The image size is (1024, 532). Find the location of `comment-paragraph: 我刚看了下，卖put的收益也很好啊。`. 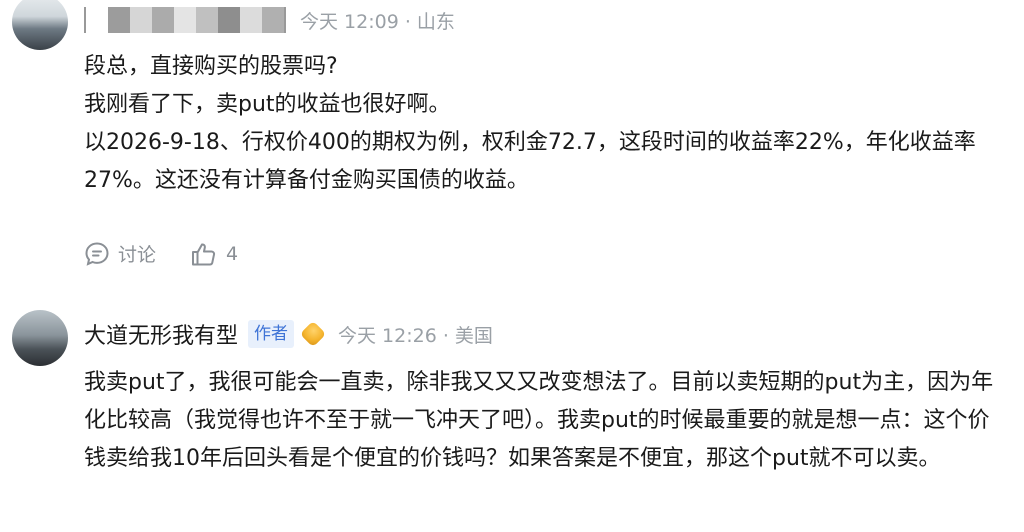

comment-paragraph: 我刚看了下，卖put的收益也很好啊。 is located at coordinates (267, 104).